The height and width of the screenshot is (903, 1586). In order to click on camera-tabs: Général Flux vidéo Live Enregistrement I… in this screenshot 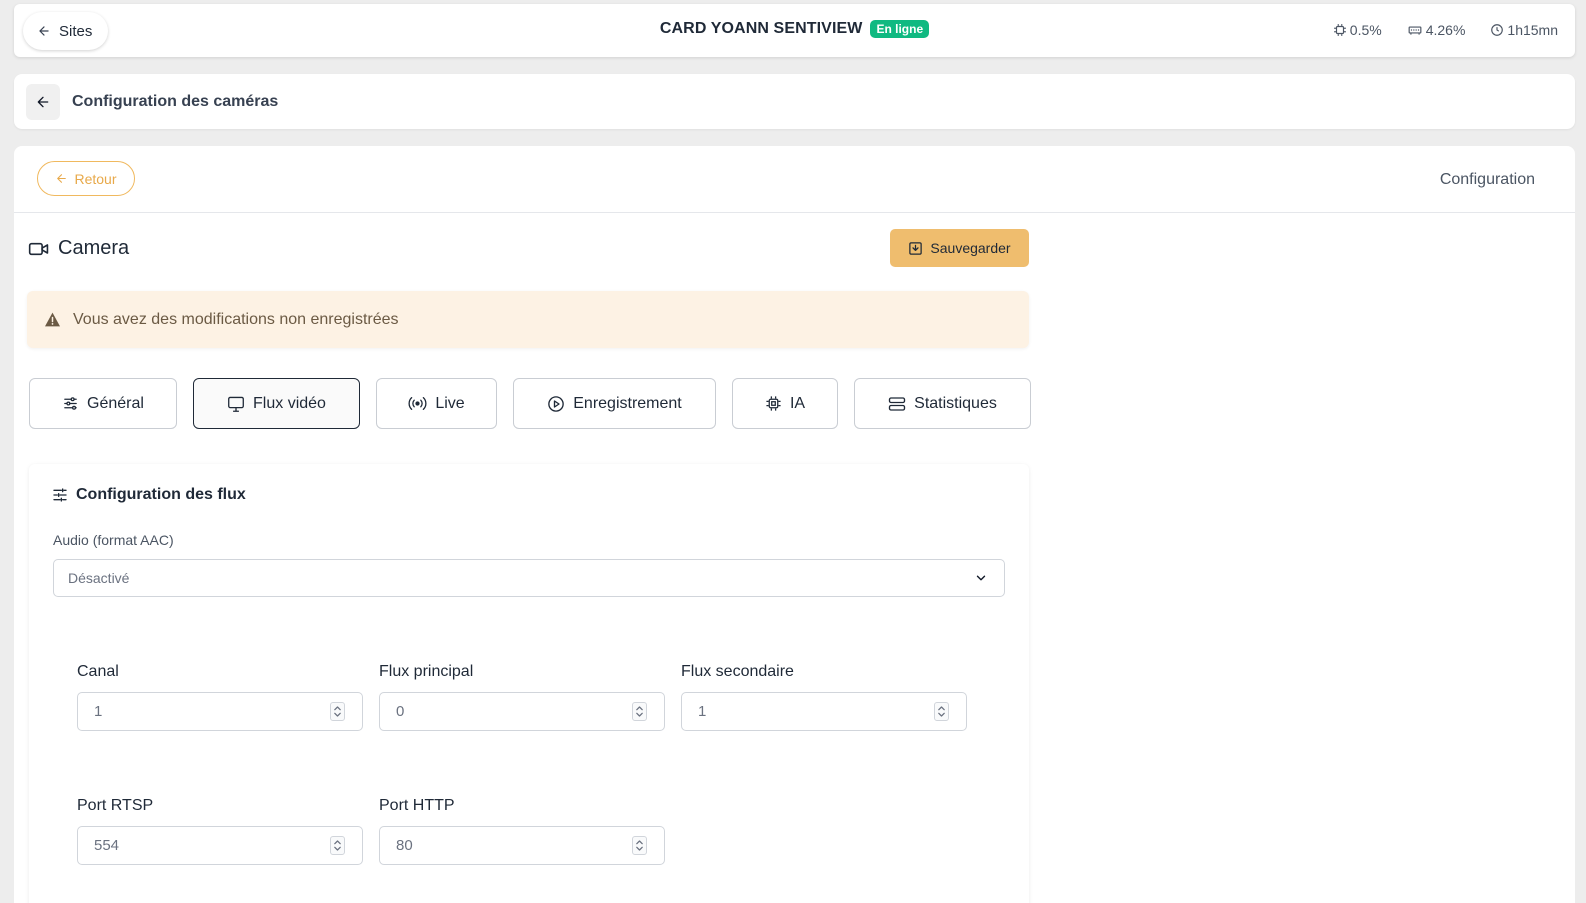, I will do `click(530, 403)`.